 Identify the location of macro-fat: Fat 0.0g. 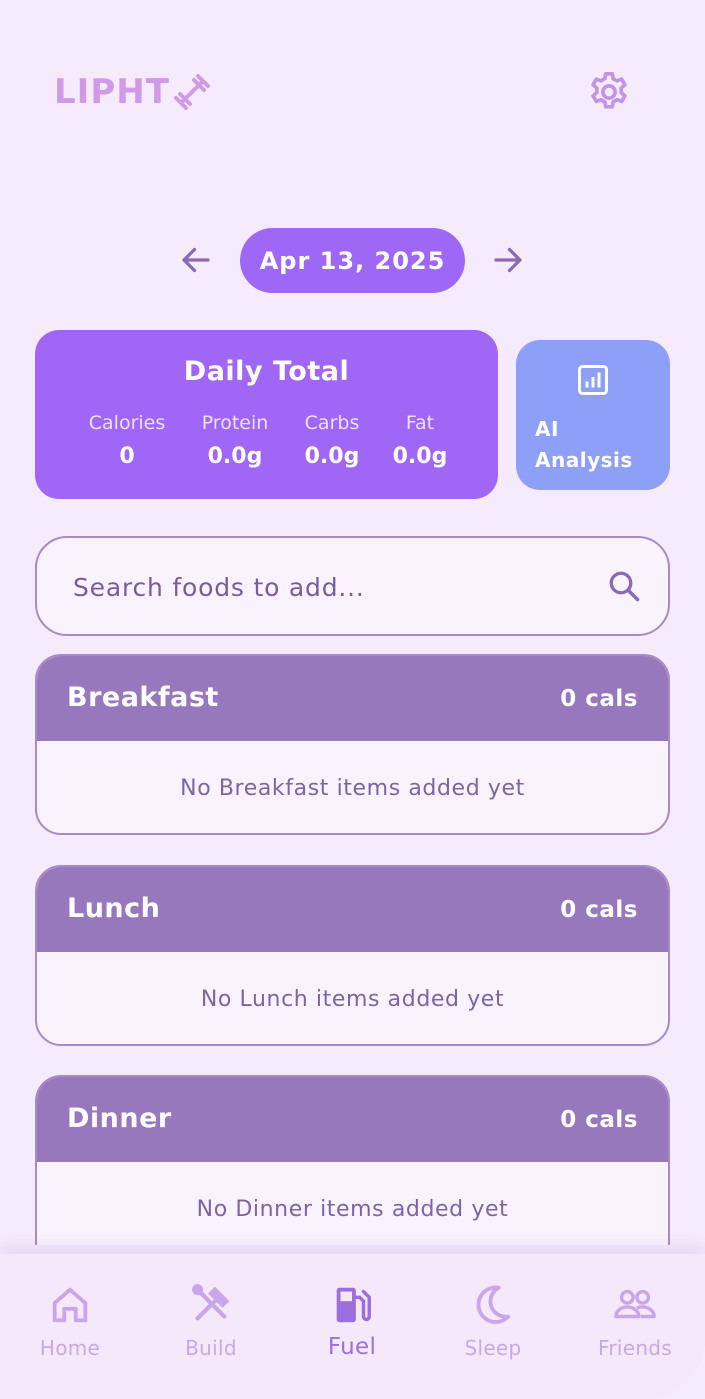
(420, 440).